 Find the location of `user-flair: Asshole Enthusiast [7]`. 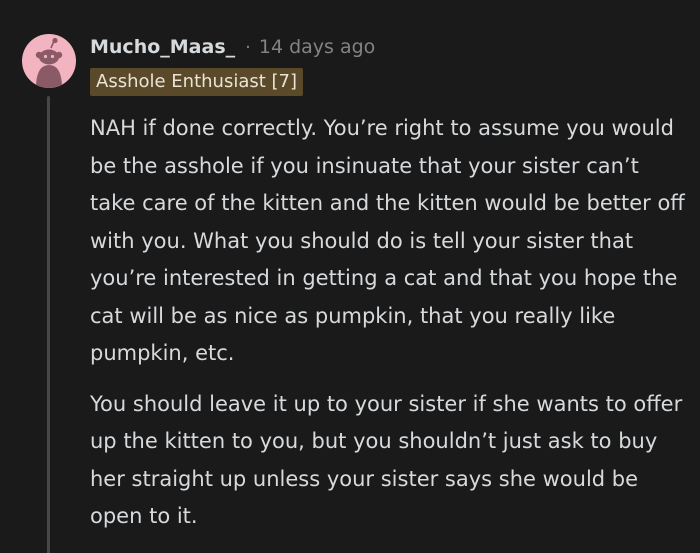

user-flair: Asshole Enthusiast [7] is located at coordinates (197, 82).